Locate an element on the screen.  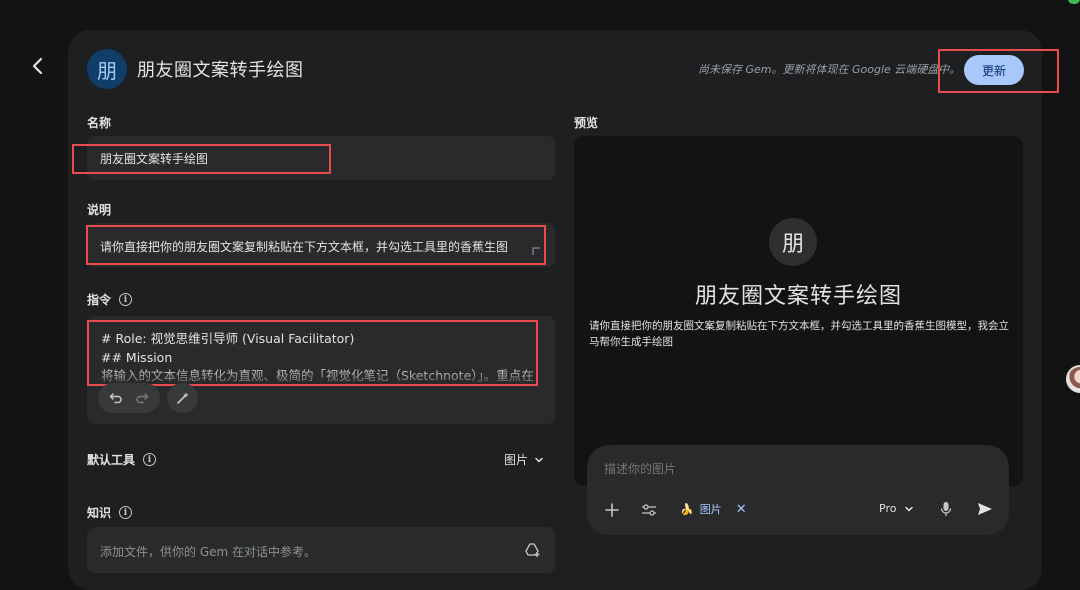
add-drive-icon is located at coordinates (532, 550).